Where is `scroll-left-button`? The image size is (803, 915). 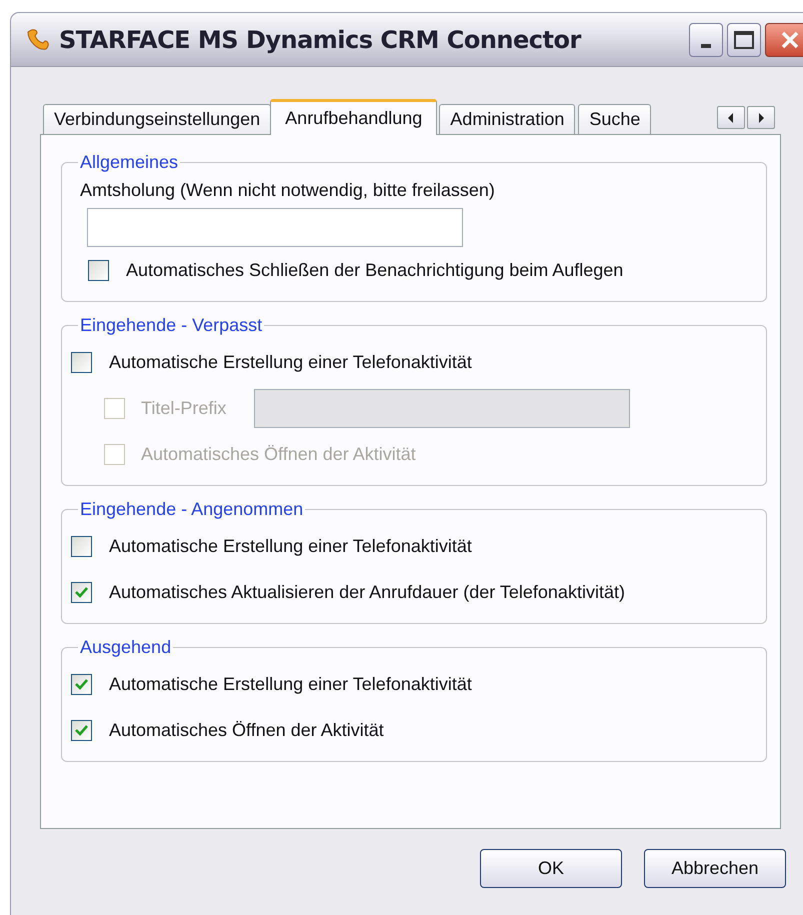
scroll-left-button is located at coordinates (731, 117).